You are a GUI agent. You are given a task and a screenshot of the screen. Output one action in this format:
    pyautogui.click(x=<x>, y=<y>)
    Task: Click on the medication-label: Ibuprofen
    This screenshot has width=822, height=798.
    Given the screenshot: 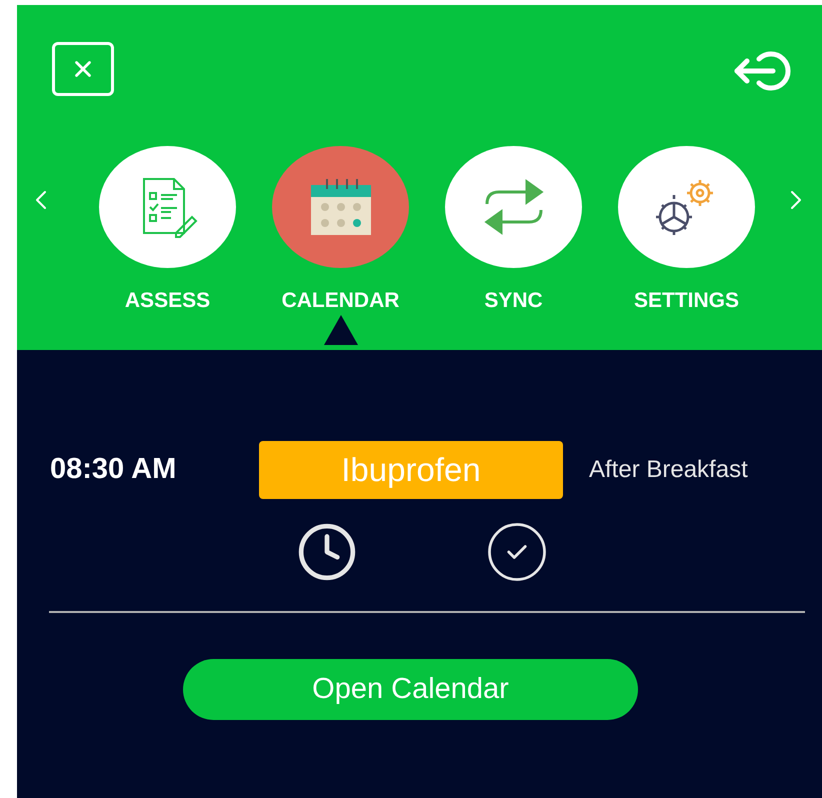 What is the action you would take?
    pyautogui.click(x=411, y=470)
    